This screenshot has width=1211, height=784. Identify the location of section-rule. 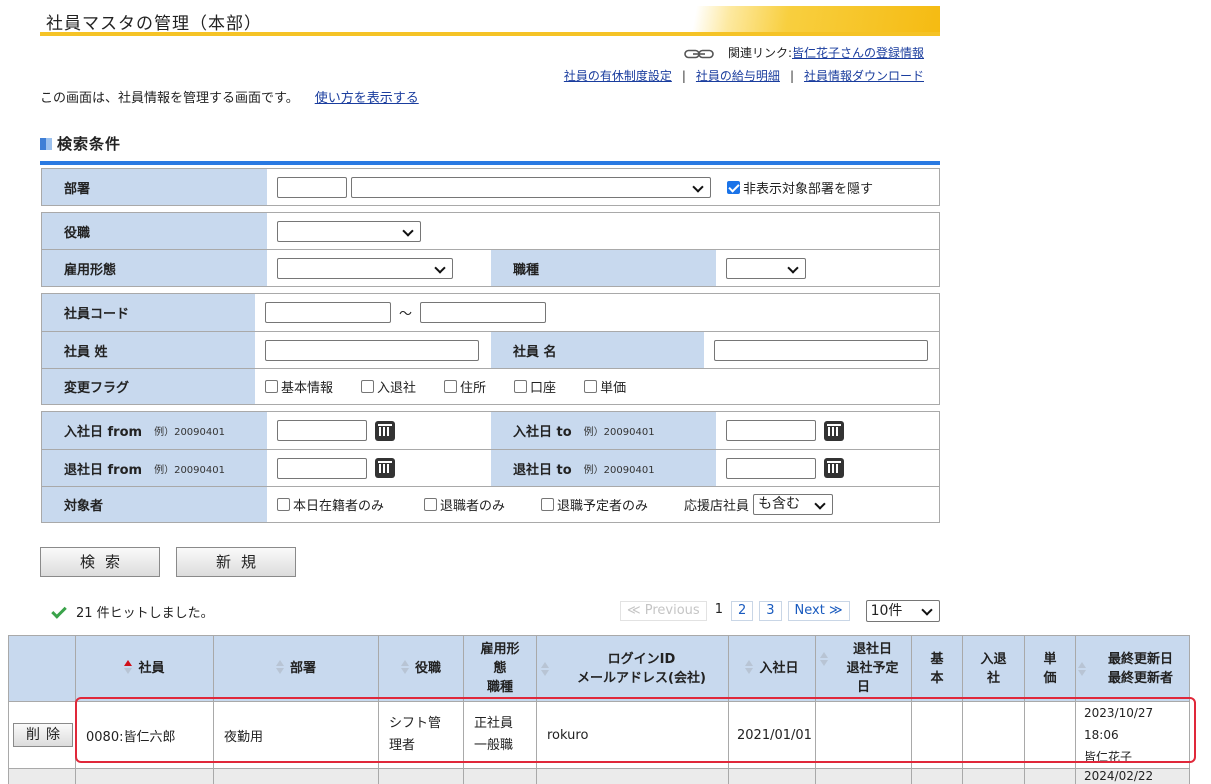
(490, 163).